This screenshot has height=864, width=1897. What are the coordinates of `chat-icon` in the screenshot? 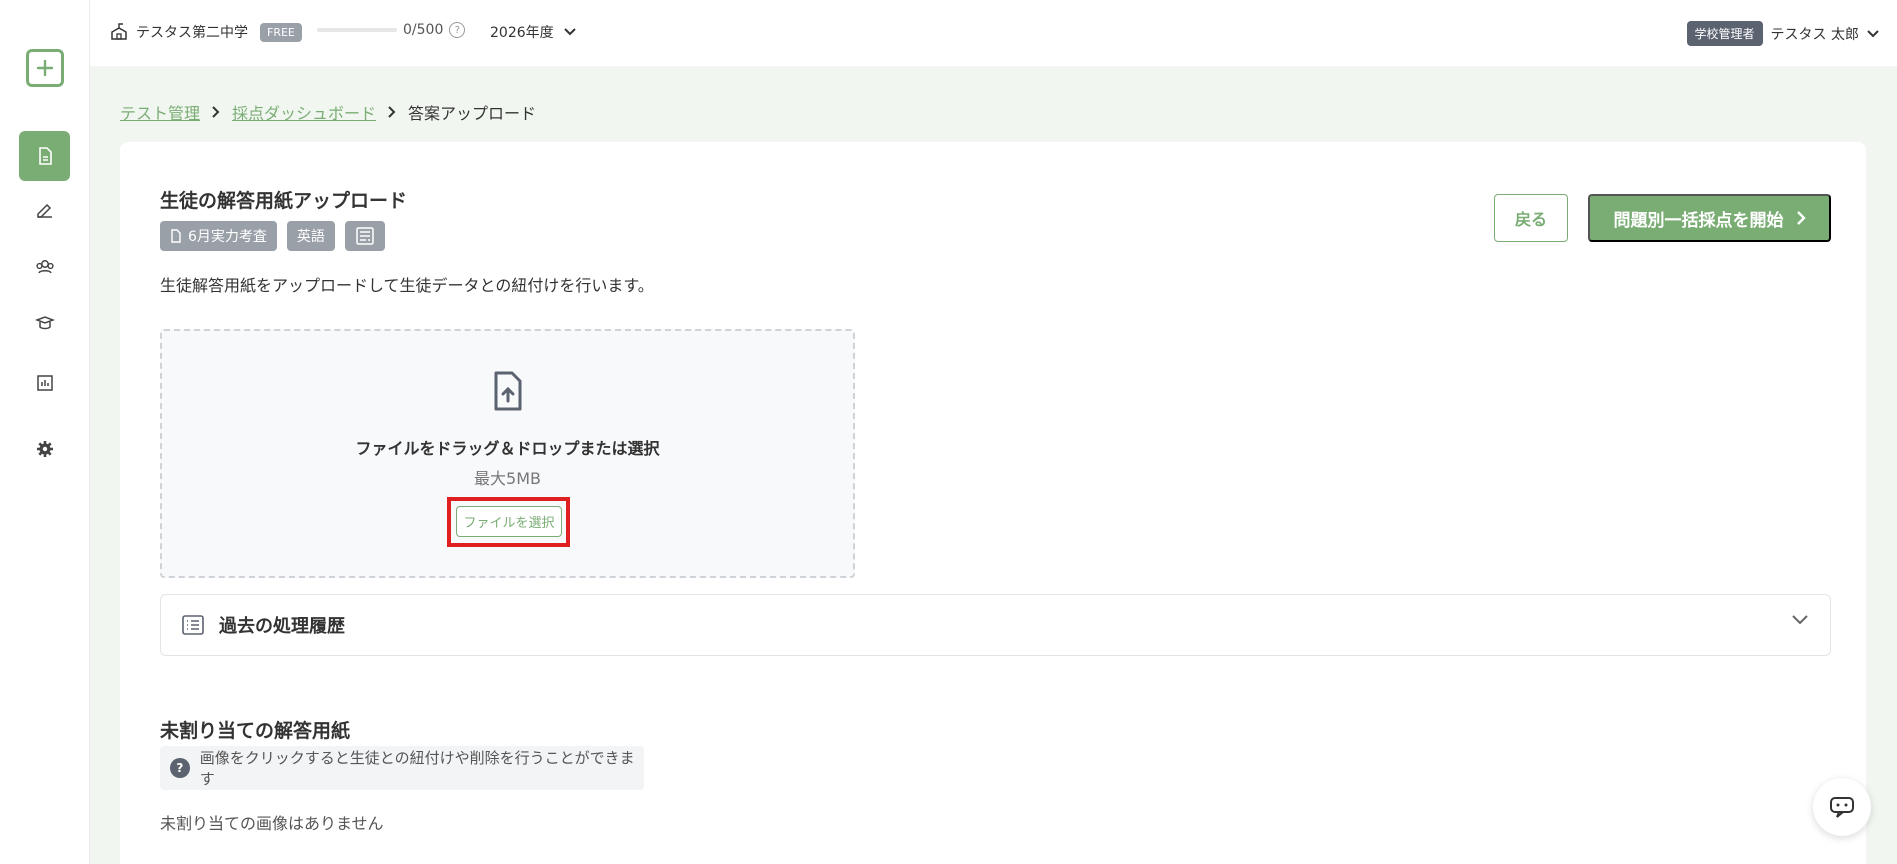 It's located at (1842, 807).